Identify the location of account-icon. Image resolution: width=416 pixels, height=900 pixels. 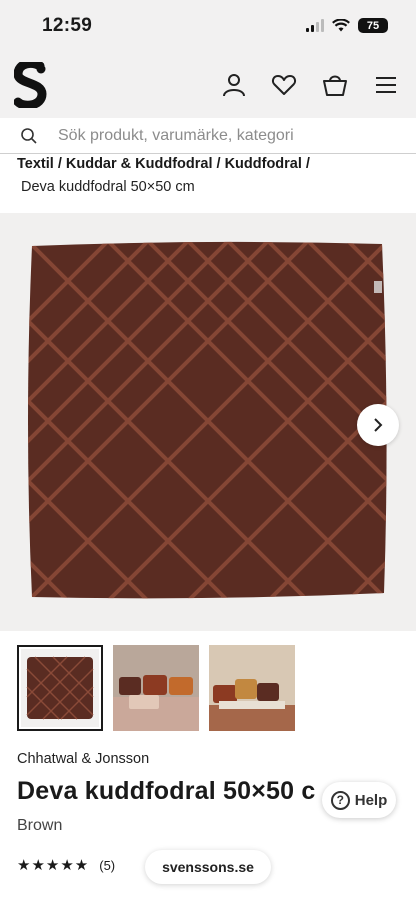
(234, 85).